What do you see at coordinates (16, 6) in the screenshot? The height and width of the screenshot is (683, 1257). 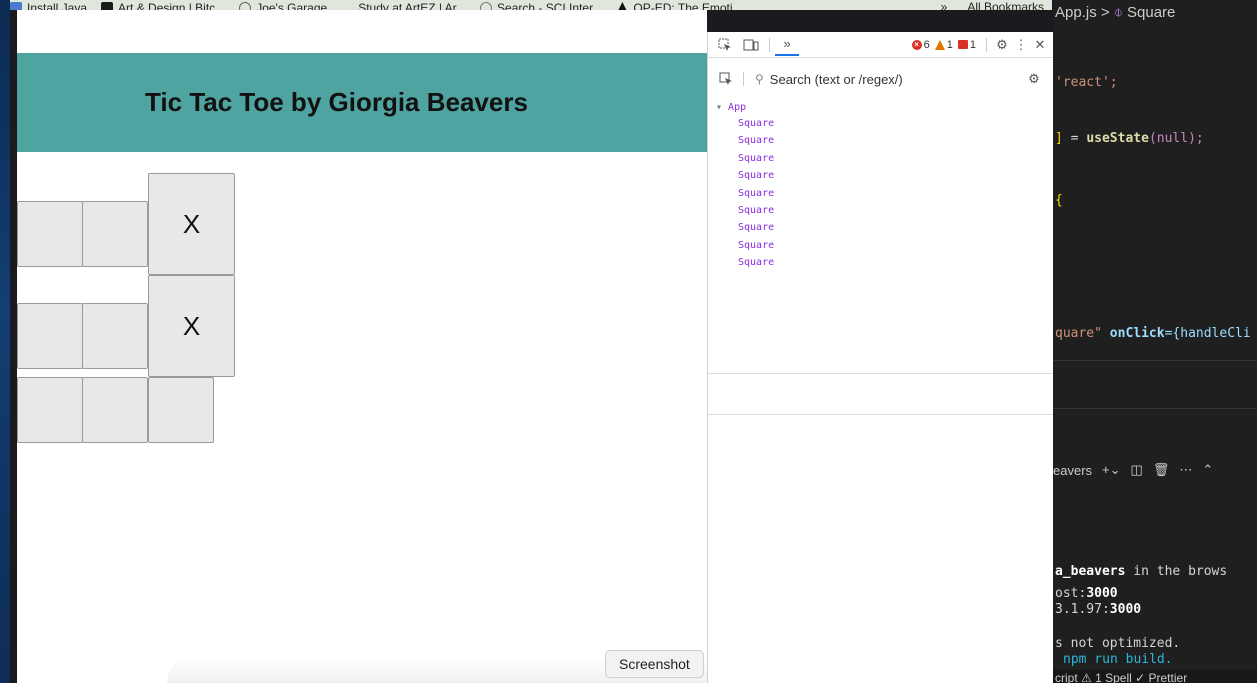 I see `java-icon` at bounding box center [16, 6].